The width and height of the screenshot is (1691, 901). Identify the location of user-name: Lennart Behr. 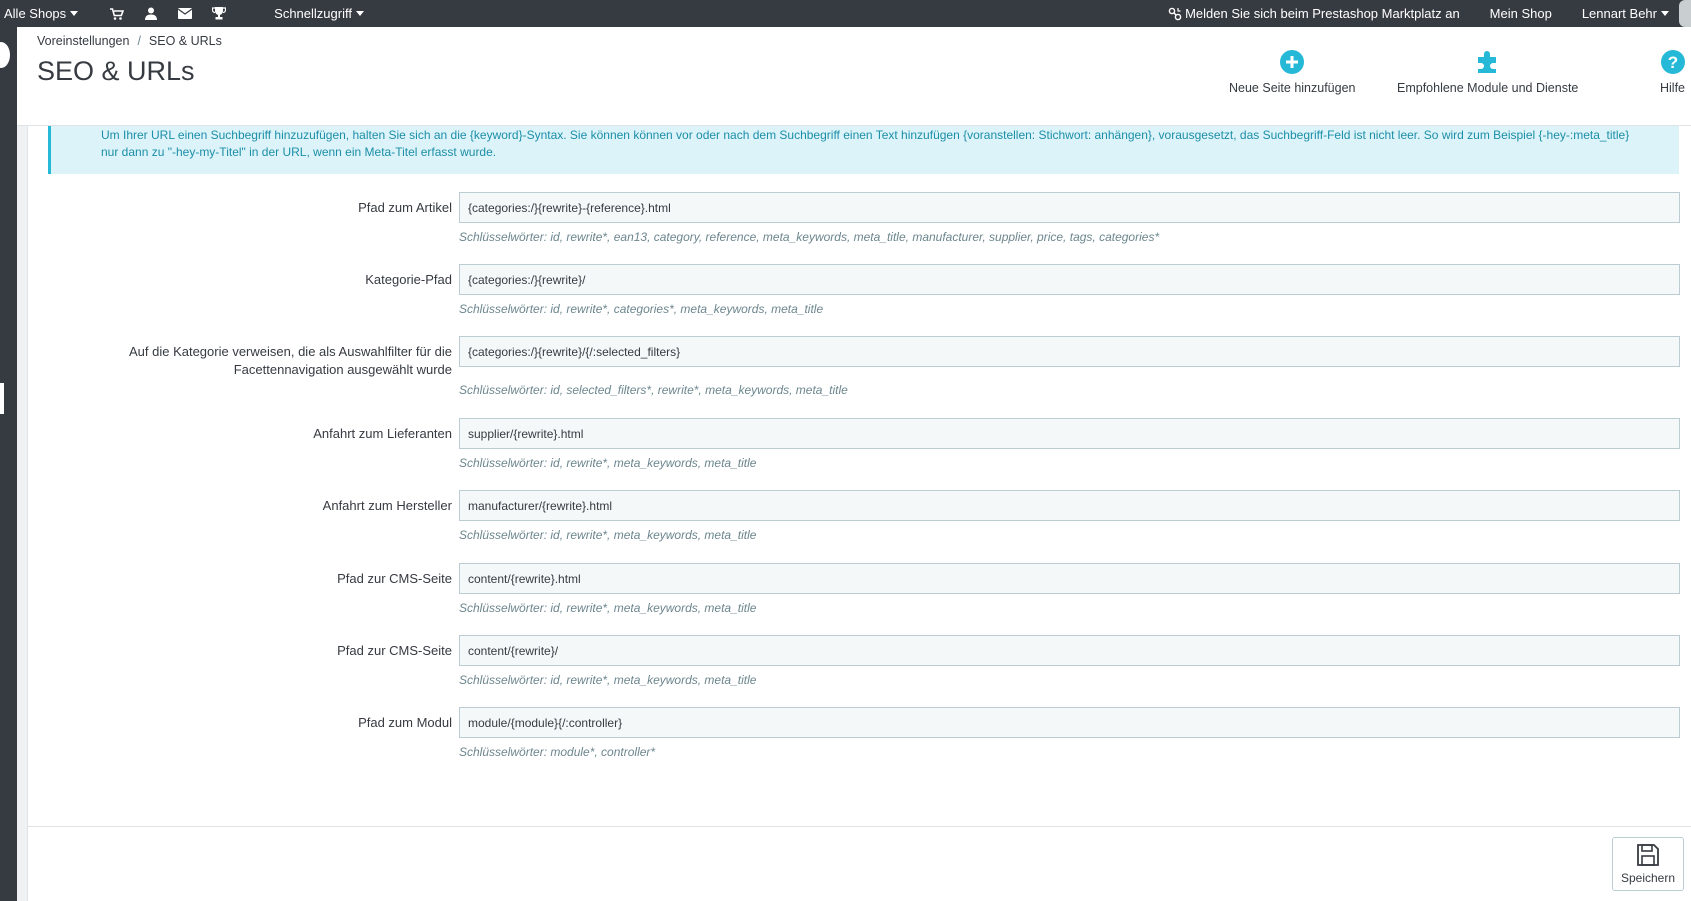
(1619, 13).